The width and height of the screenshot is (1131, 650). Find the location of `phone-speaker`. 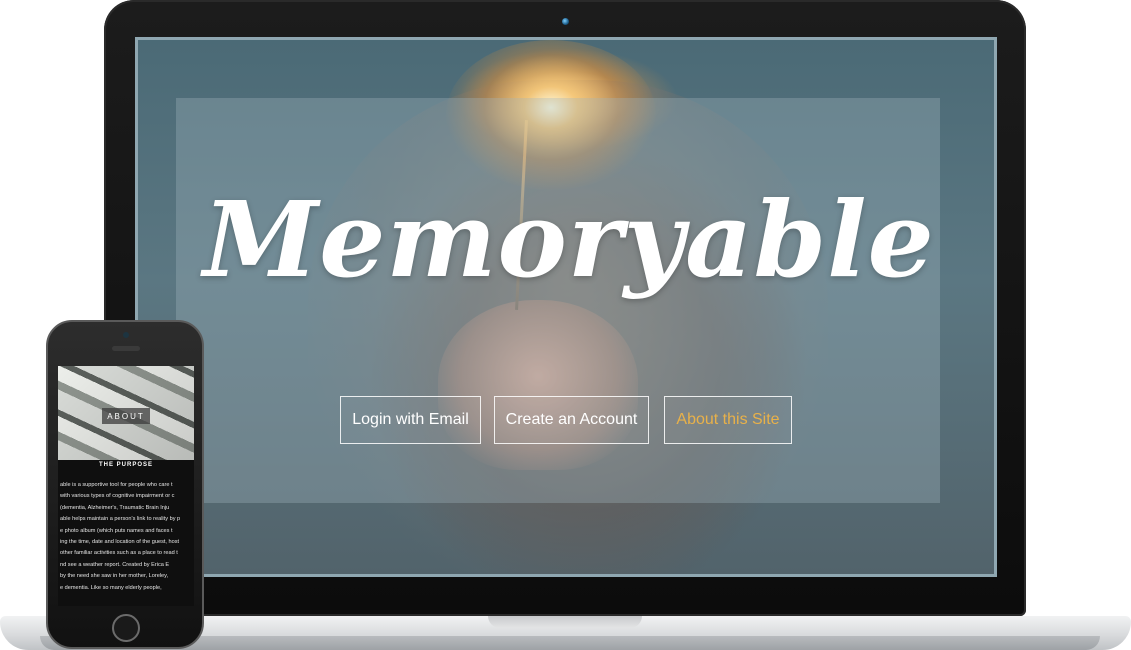

phone-speaker is located at coordinates (126, 348).